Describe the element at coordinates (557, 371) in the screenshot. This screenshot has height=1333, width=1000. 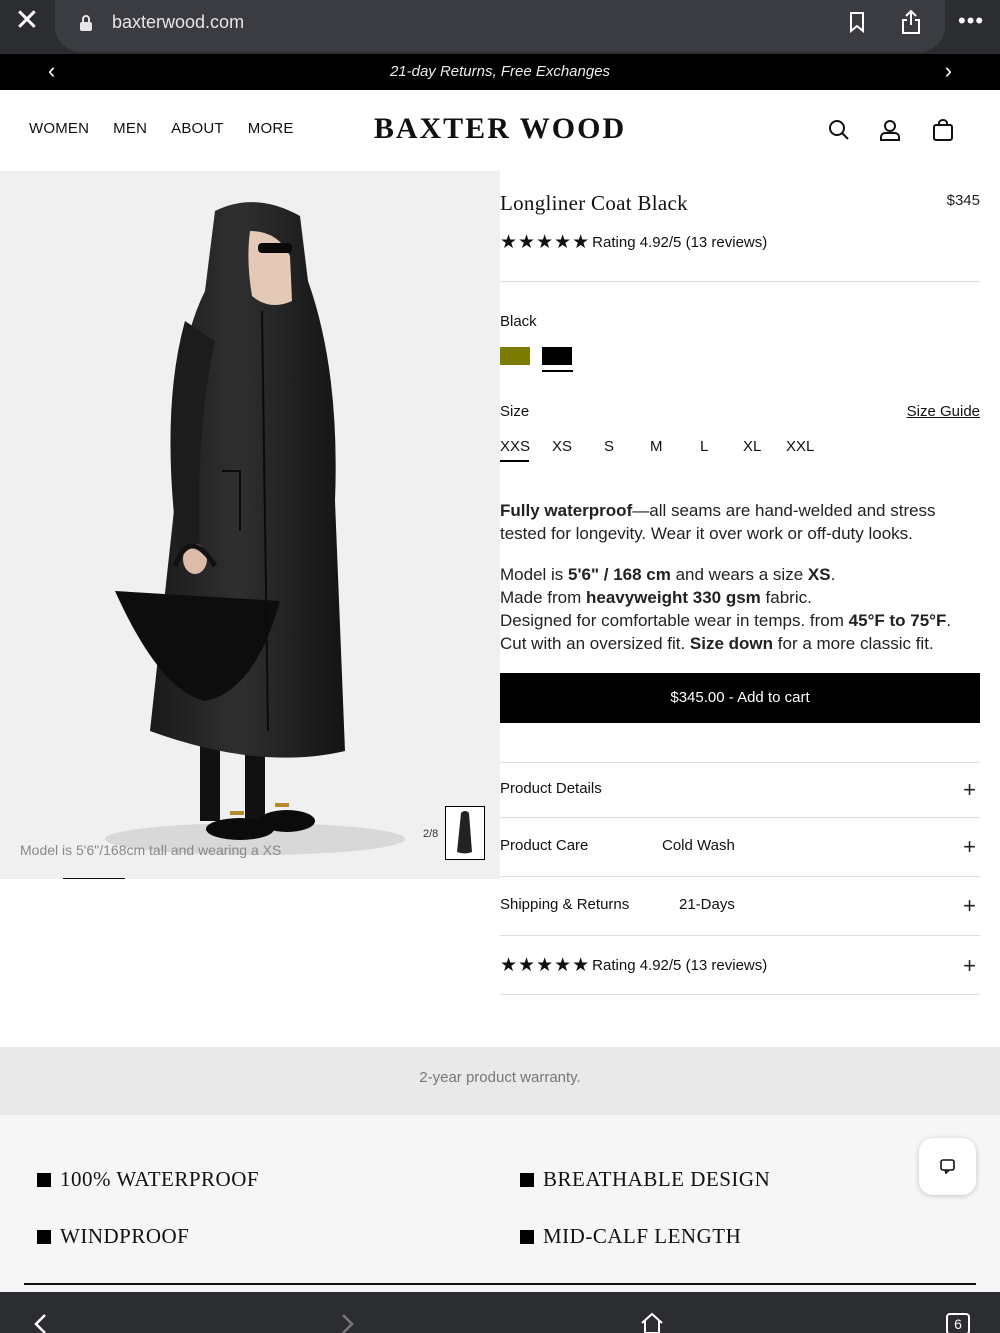
I see `swatch-selected-indicator` at that location.